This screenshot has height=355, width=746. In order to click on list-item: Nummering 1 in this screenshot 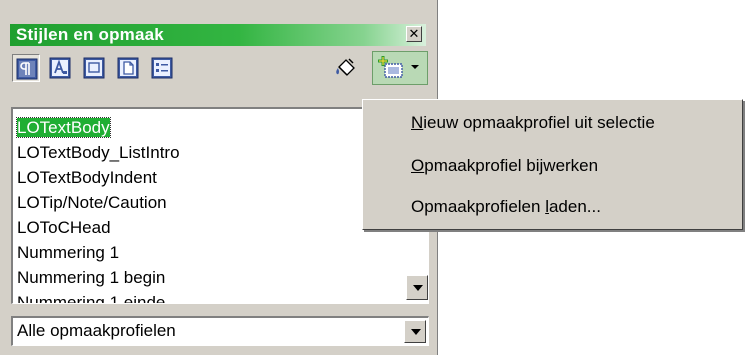, I will do `click(98, 252)`.